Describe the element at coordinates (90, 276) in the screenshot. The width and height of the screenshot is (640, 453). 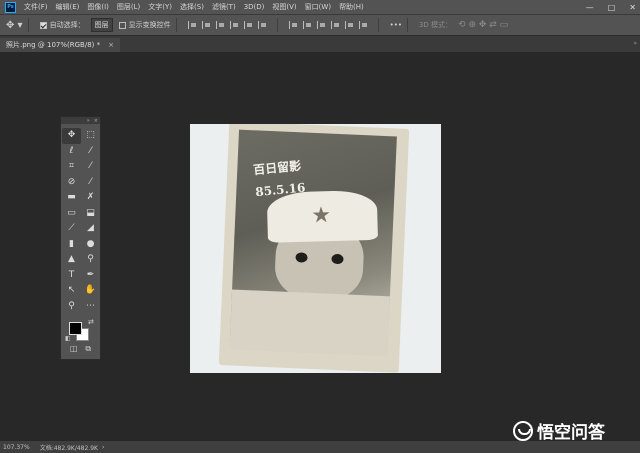
I see `pen-tool-icon: ✒` at that location.